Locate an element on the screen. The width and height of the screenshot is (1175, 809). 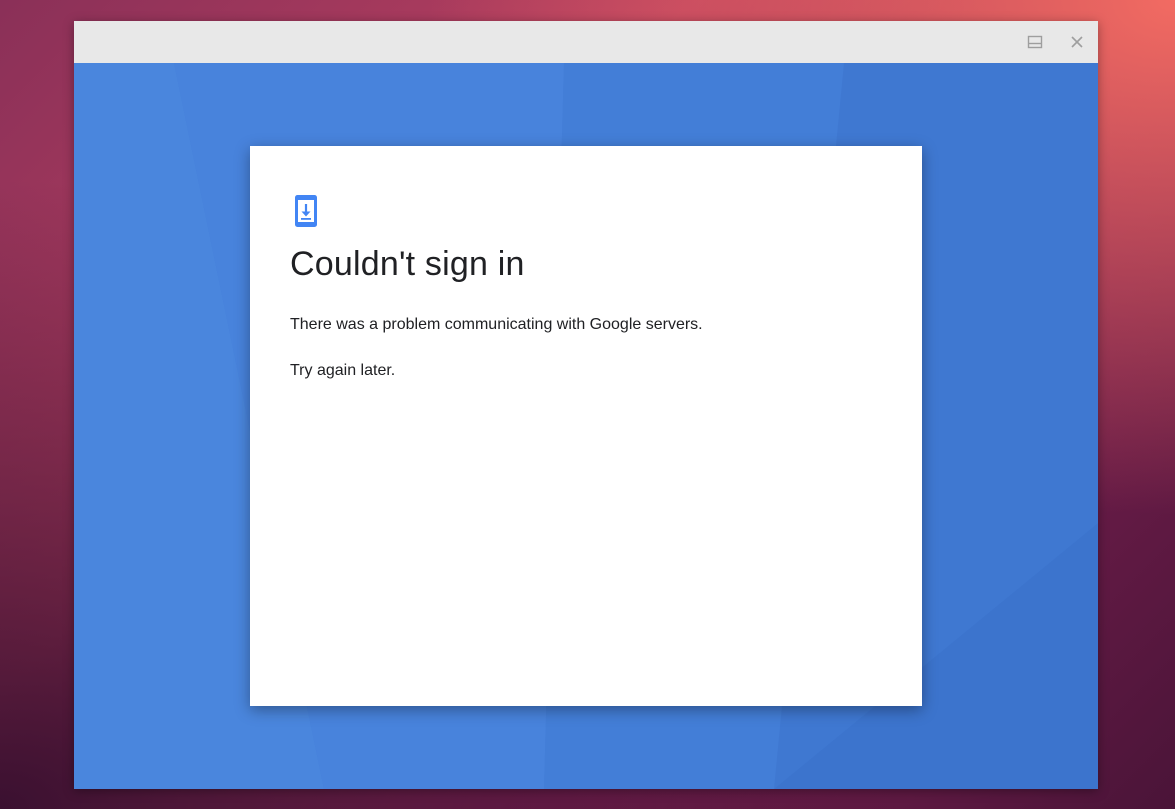
retry-hint: Try again later. is located at coordinates (343, 370).